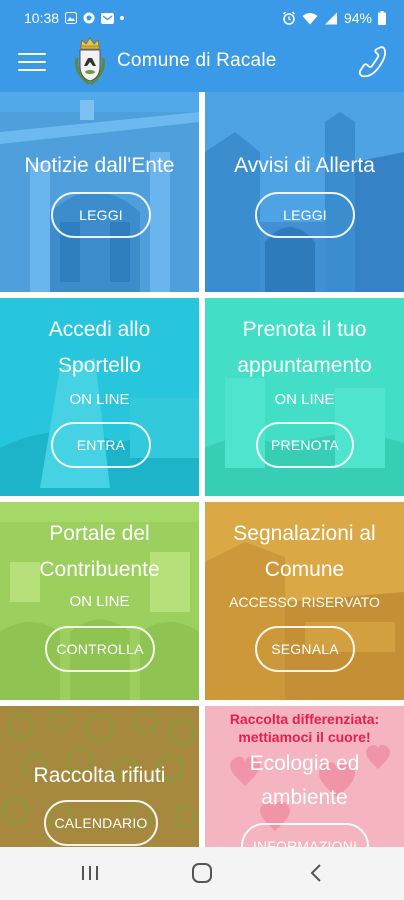 The height and width of the screenshot is (900, 404). I want to click on tile-sportello: Accedi allo Sportello ON LINE ENTRA, so click(99, 397).